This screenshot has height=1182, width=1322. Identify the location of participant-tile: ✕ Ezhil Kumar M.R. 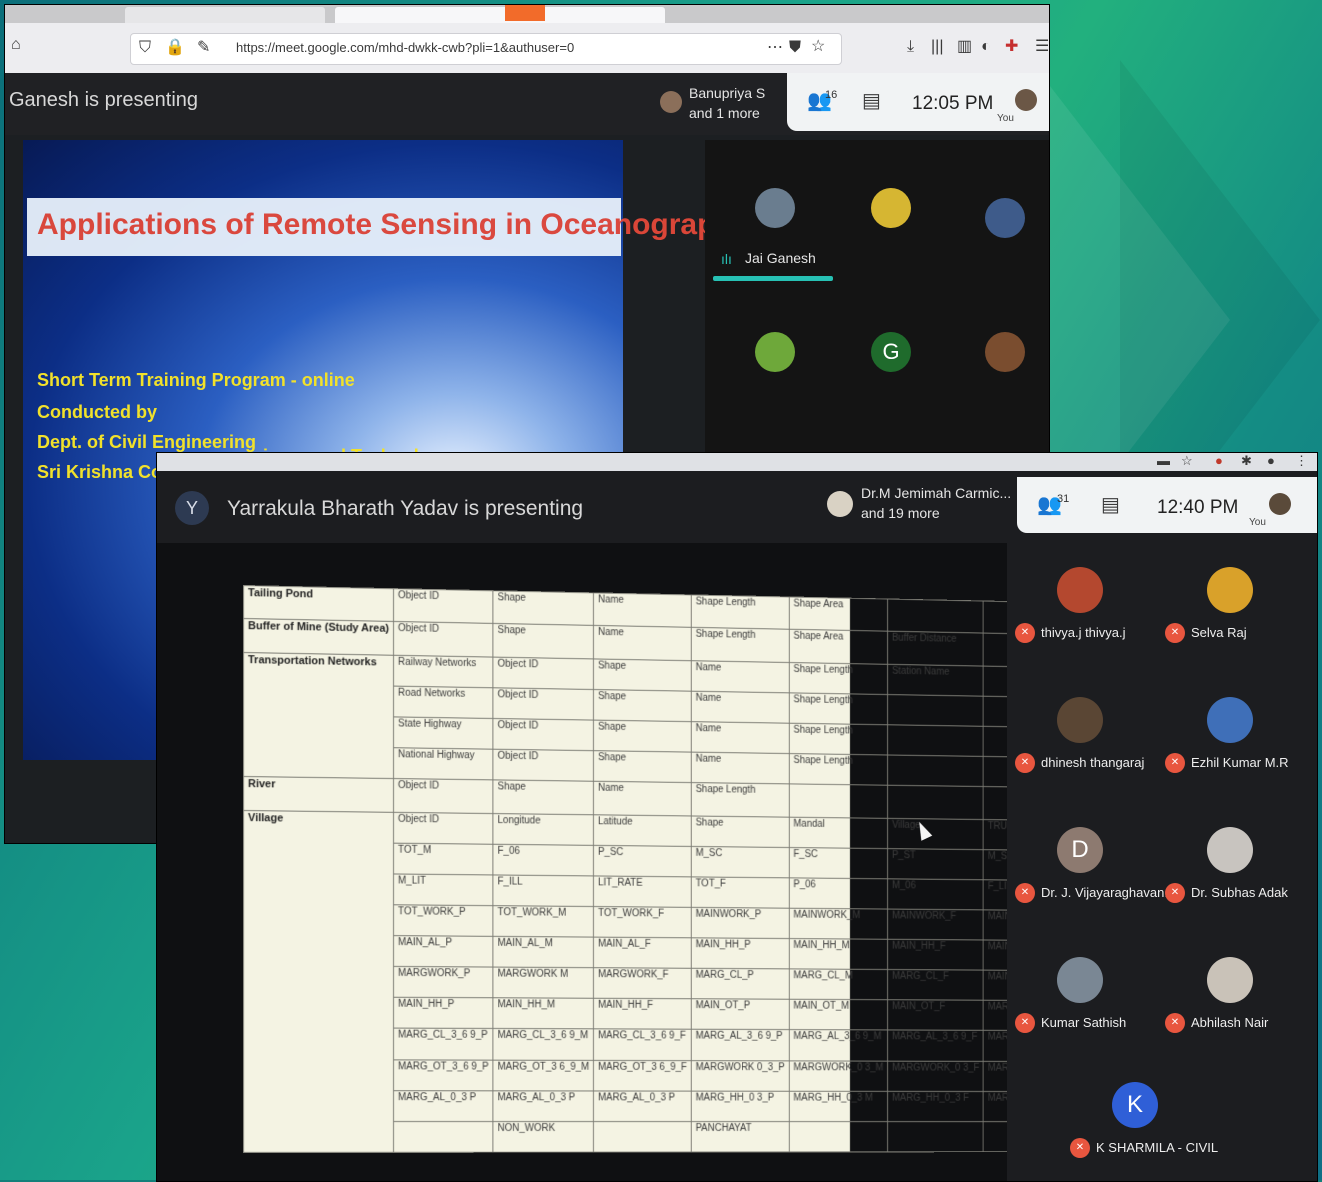
(1229, 743).